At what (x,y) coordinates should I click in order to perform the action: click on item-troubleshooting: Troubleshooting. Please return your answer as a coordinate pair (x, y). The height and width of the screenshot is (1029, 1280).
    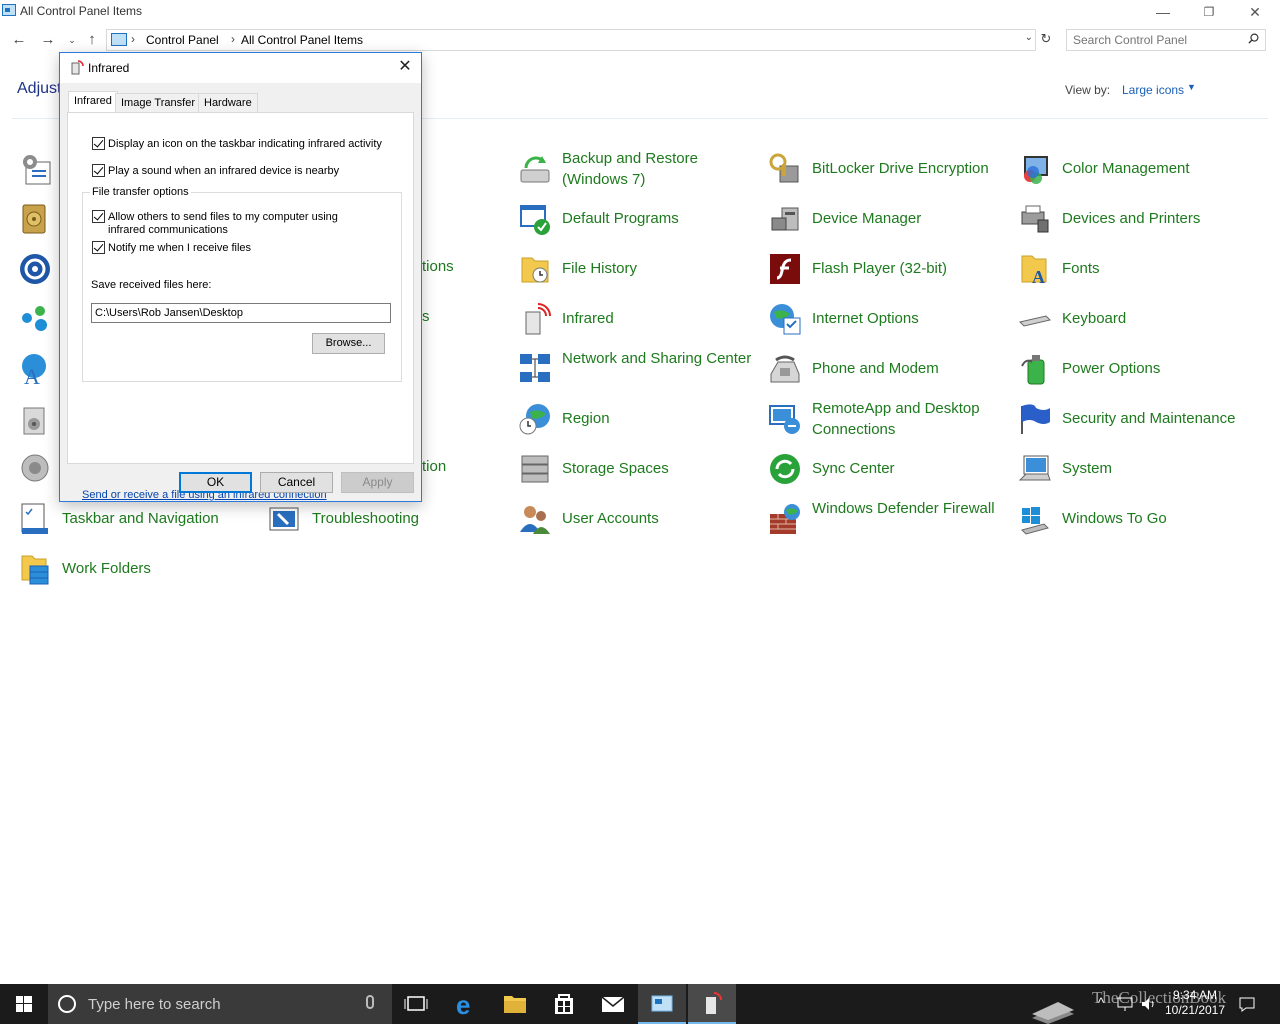
    Looking at the image, I should click on (388, 520).